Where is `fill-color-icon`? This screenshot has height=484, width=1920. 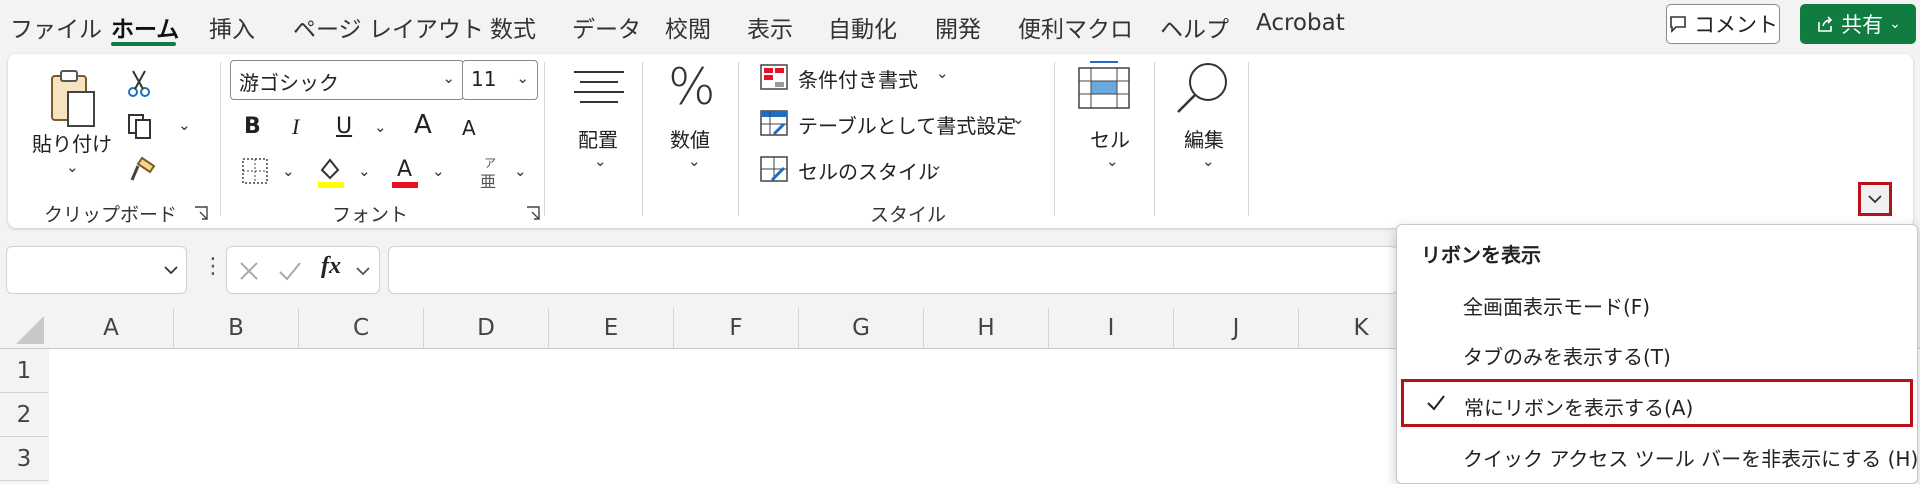 fill-color-icon is located at coordinates (331, 172).